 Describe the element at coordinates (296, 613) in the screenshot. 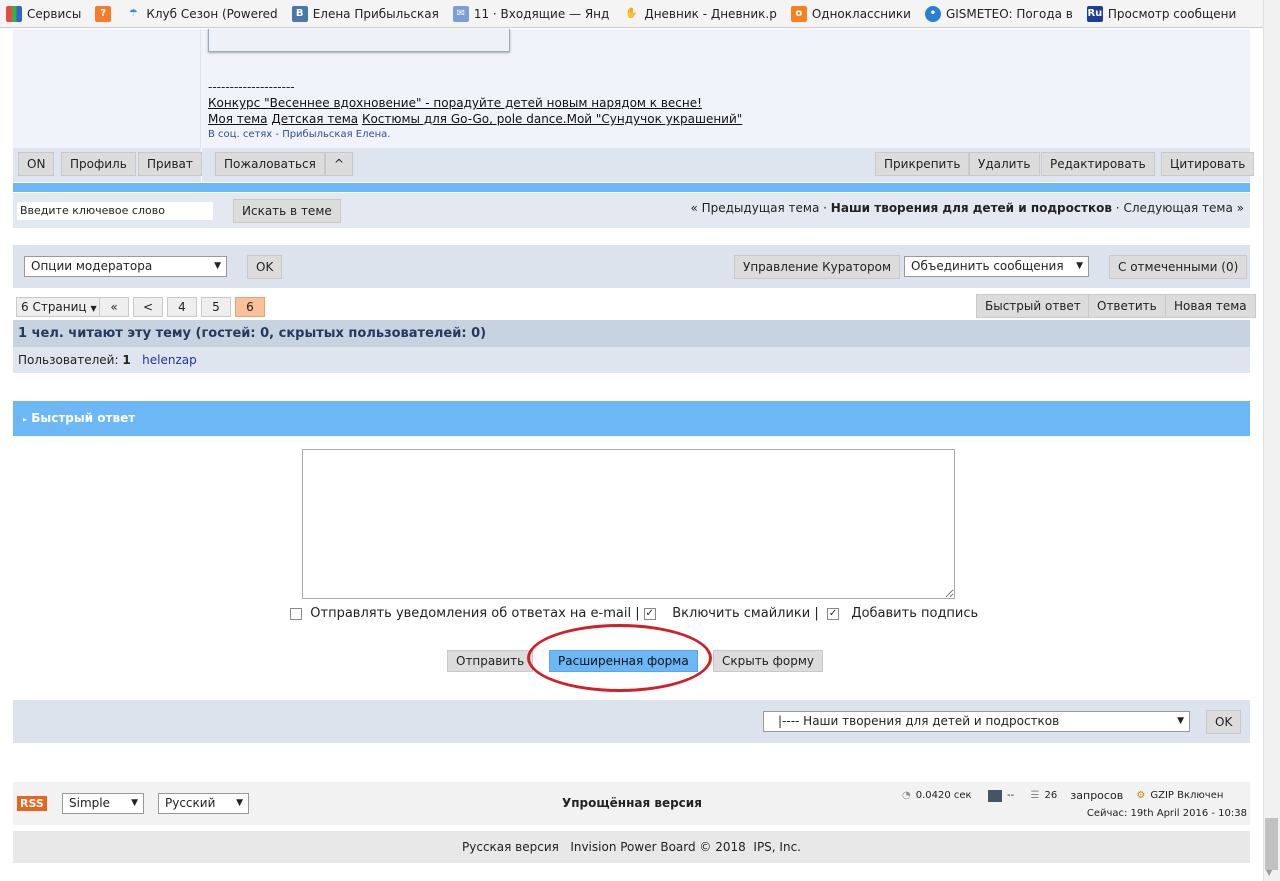

I see `notify-checkbox` at that location.